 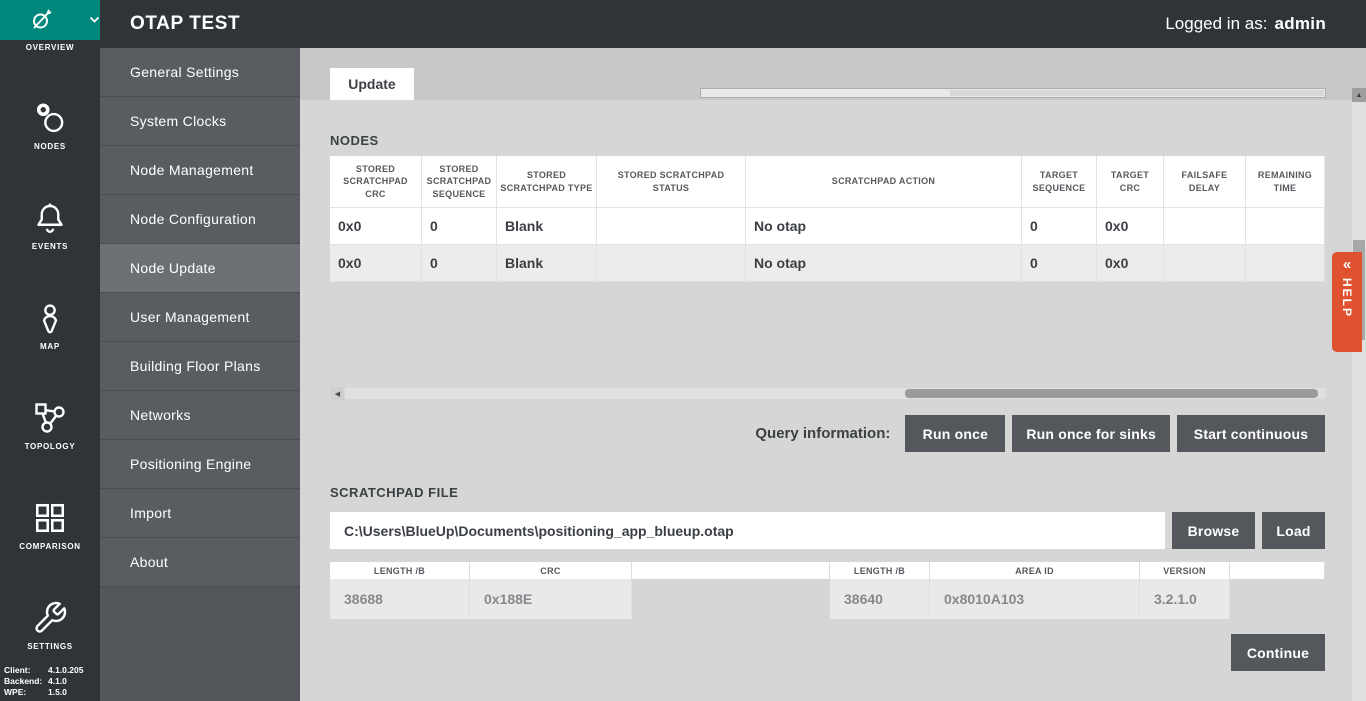 What do you see at coordinates (1091, 433) in the screenshot?
I see `run-once-for-sinks-button: Run once for sinks` at bounding box center [1091, 433].